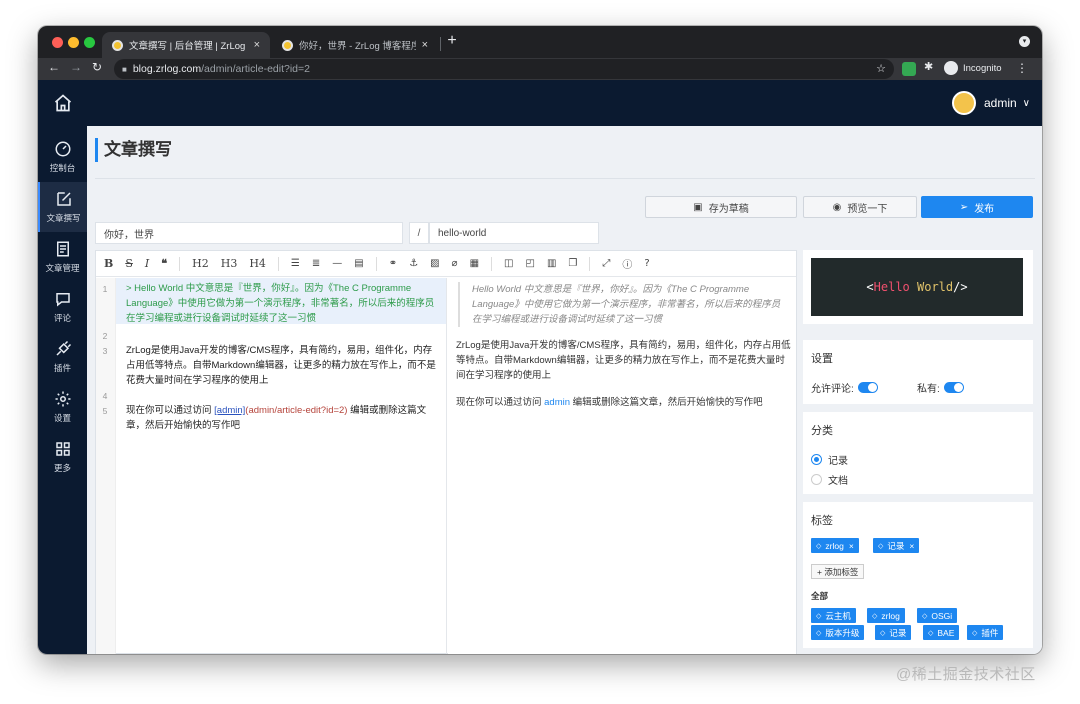  What do you see at coordinates (76, 67) in the screenshot?
I see `forward-arrow-icon: →` at bounding box center [76, 67].